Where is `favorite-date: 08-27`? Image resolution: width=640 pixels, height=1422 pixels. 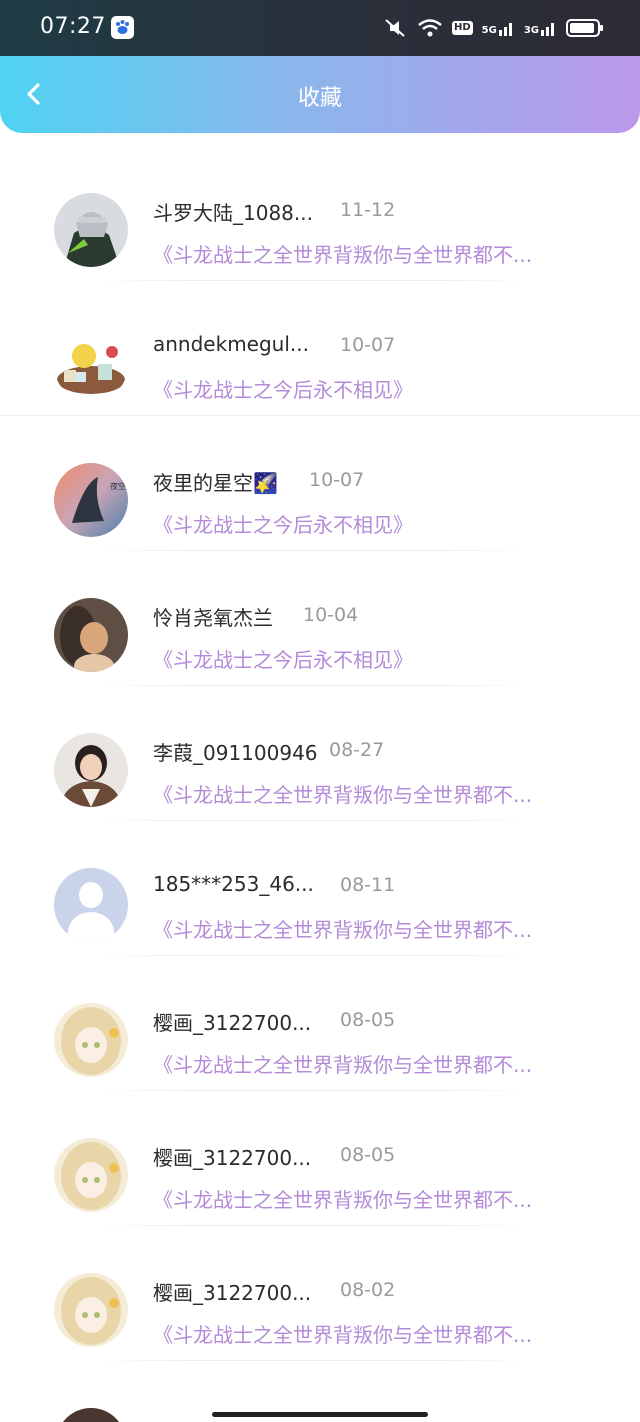 favorite-date: 08-27 is located at coordinates (357, 750).